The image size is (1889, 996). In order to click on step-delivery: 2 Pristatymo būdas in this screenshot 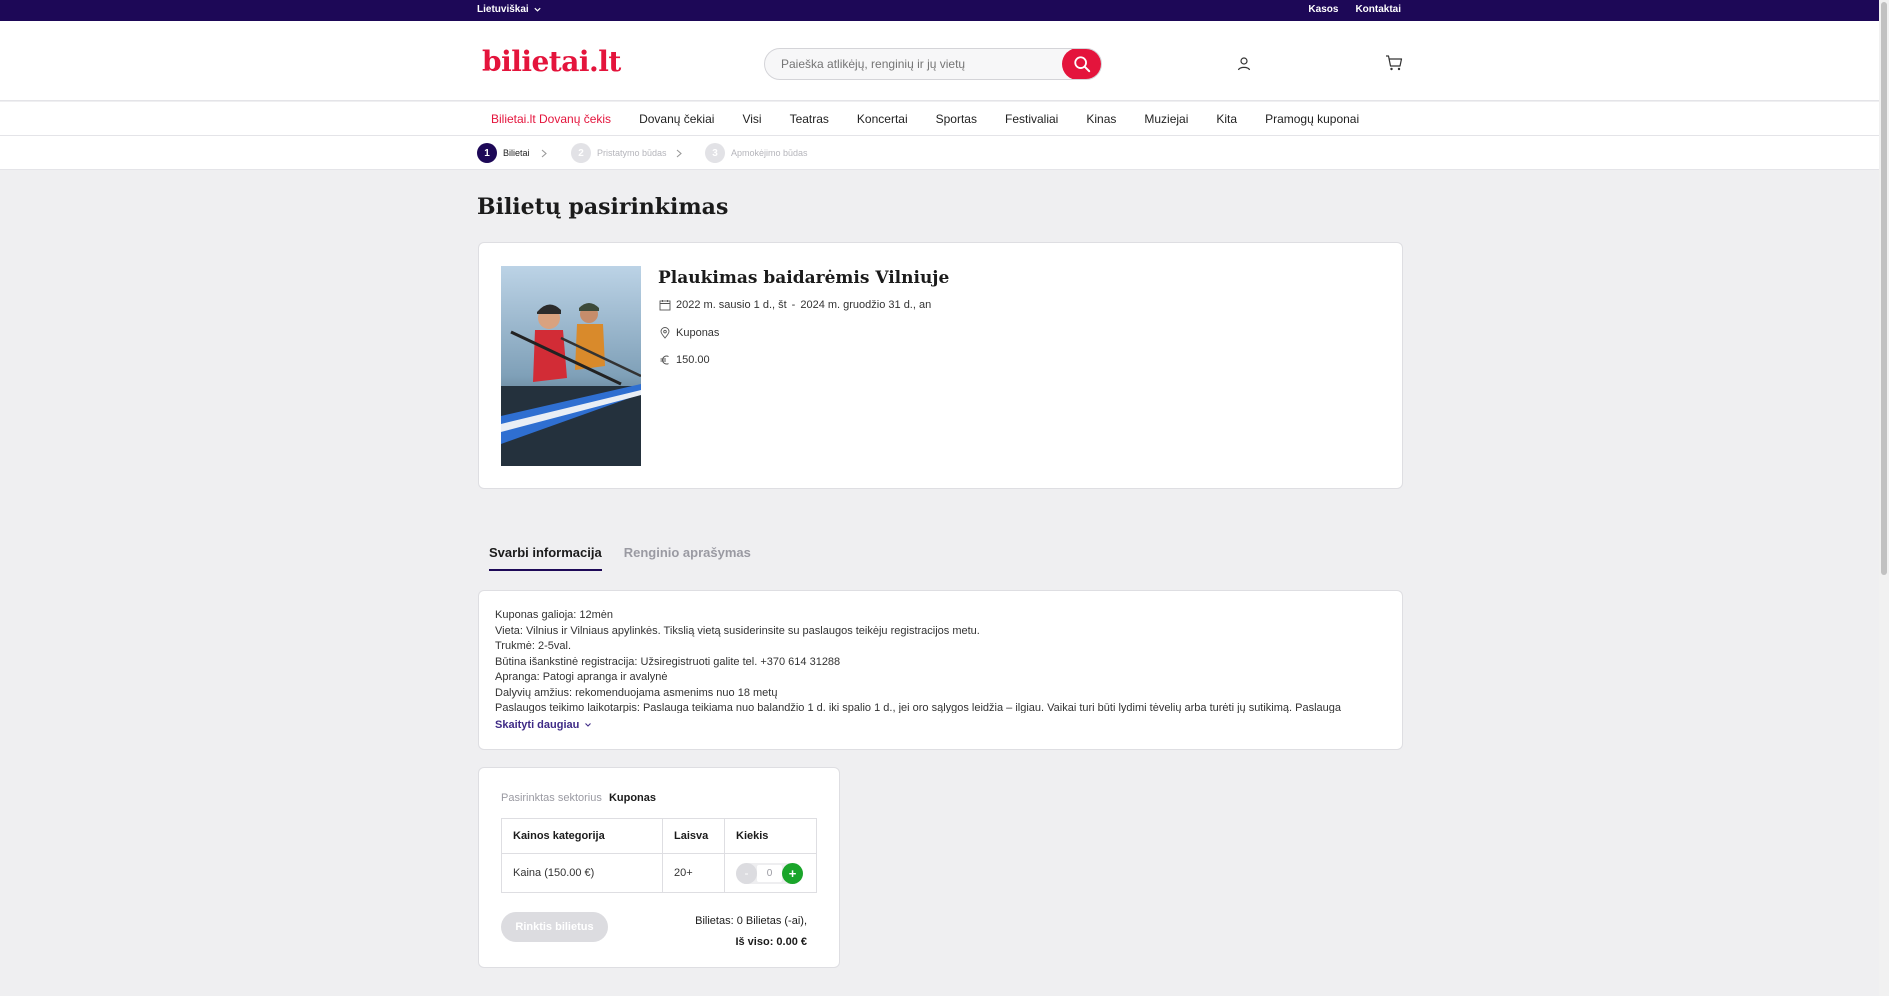, I will do `click(619, 153)`.